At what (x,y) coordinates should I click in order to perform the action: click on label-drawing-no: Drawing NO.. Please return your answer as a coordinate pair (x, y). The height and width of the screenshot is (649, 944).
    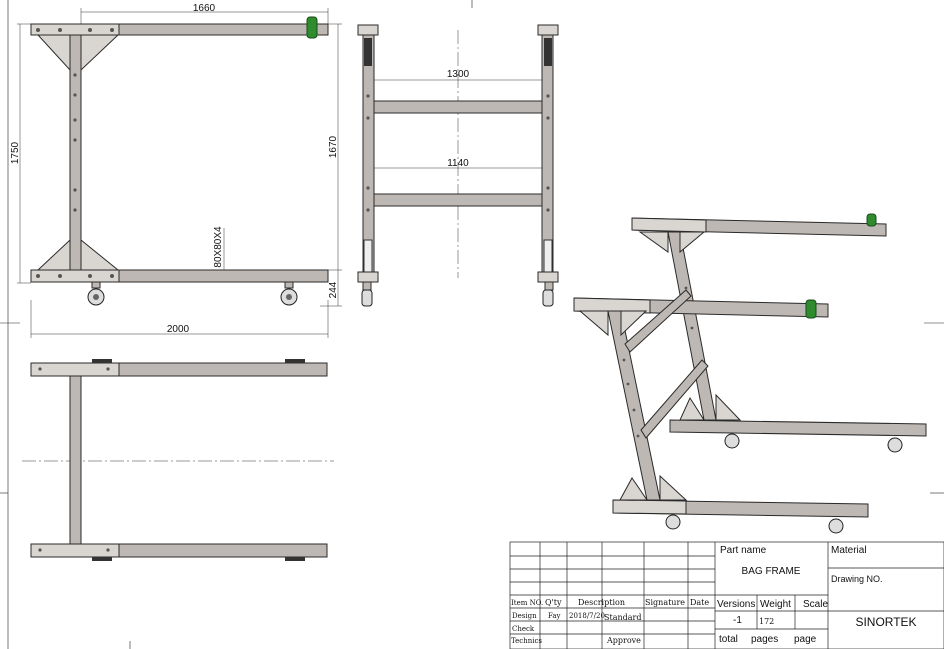
    Looking at the image, I should click on (857, 579).